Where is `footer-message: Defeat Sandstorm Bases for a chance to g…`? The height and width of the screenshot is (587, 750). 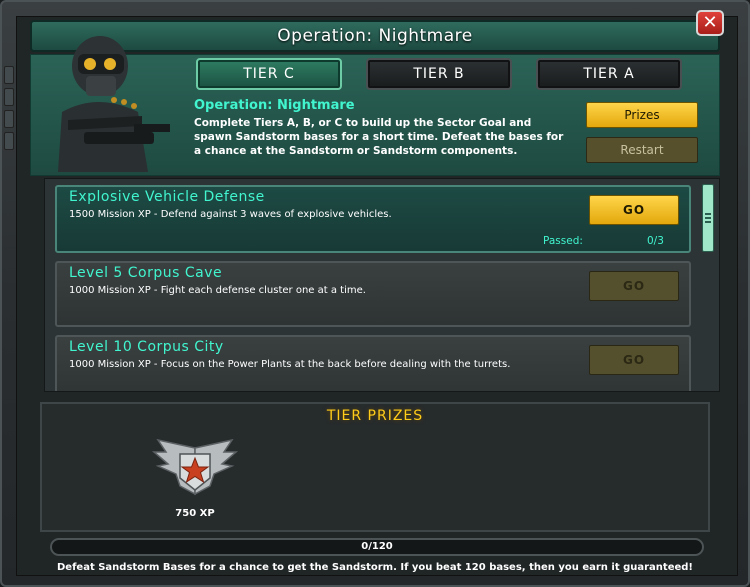 footer-message: Defeat Sandstorm Bases for a chance to g… is located at coordinates (375, 567).